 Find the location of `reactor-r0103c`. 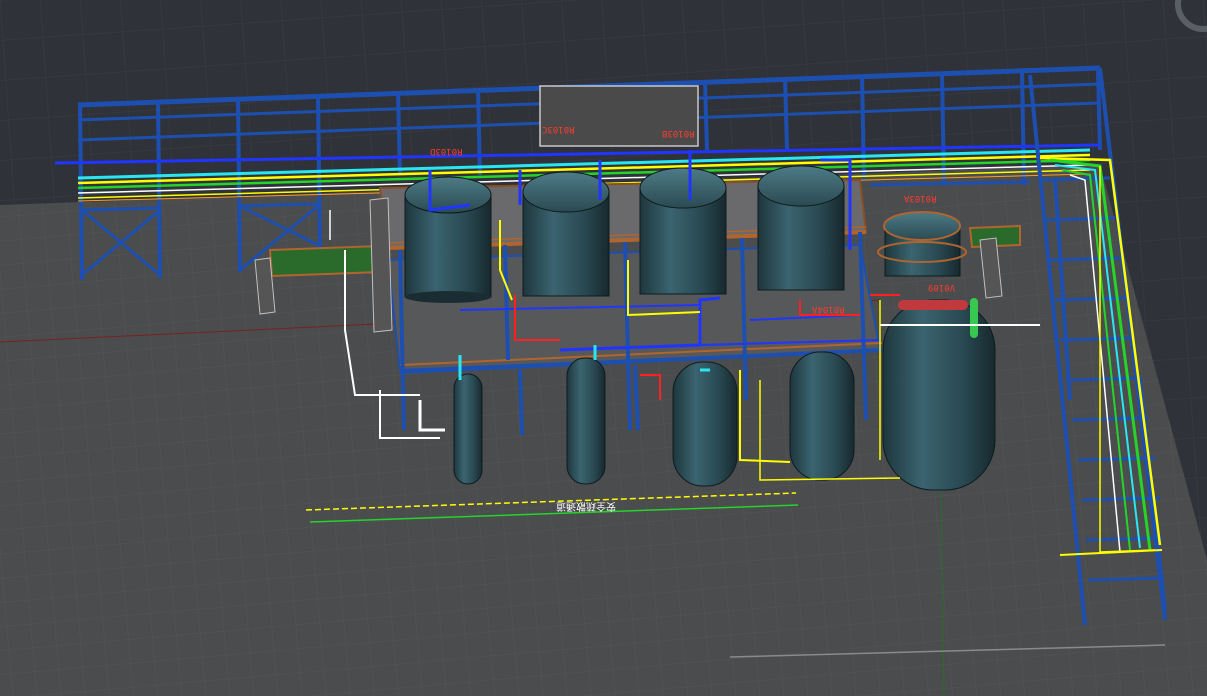

reactor-r0103c is located at coordinates (566, 234).